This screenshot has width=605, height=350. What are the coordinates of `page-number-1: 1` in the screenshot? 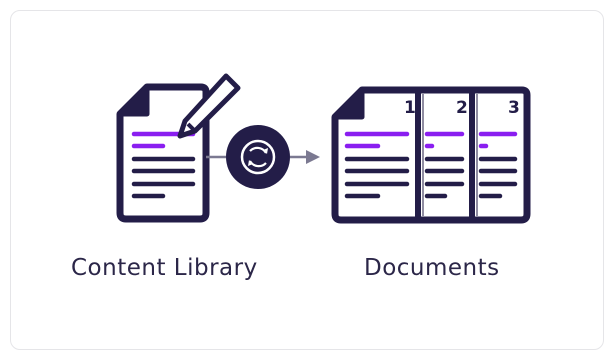 It's located at (410, 108).